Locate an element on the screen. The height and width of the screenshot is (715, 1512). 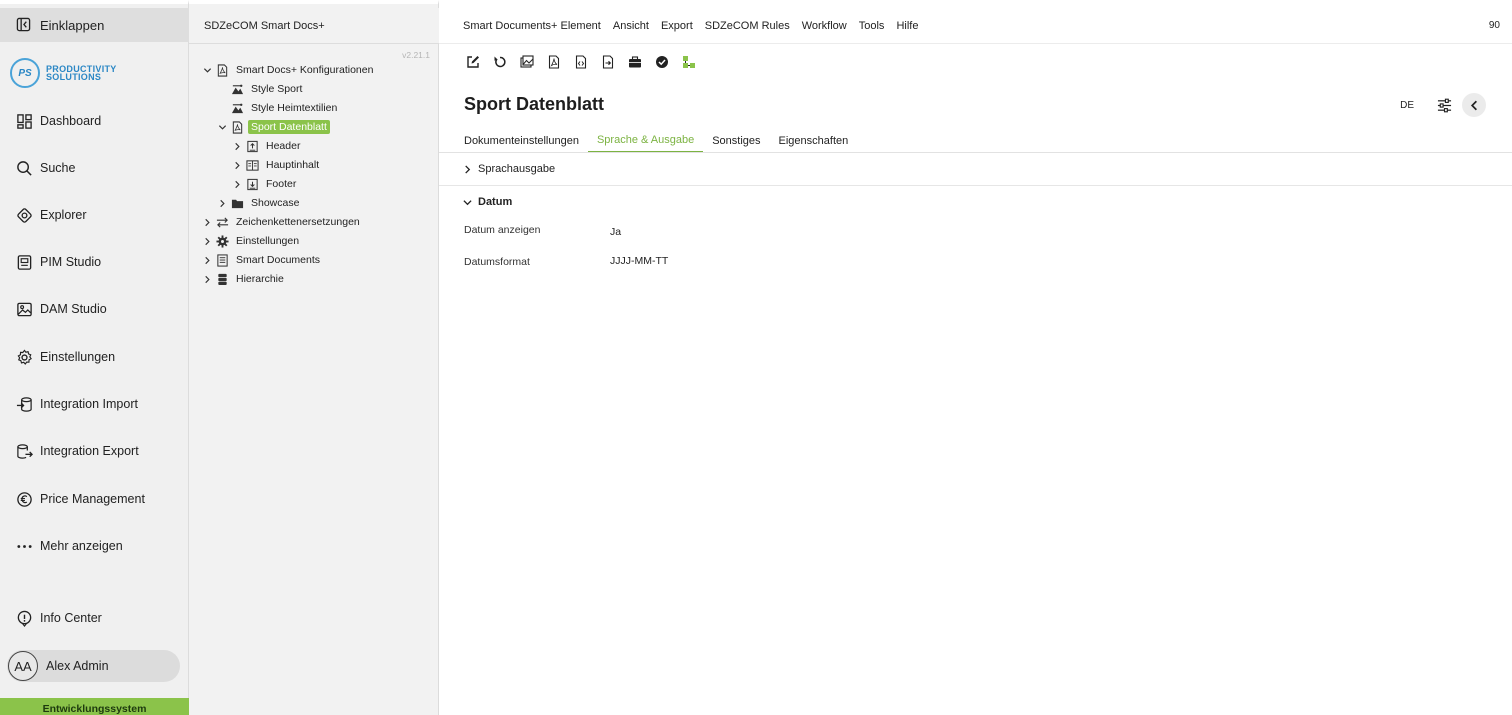
nav-item-explorer: Explorer is located at coordinates (94, 215).